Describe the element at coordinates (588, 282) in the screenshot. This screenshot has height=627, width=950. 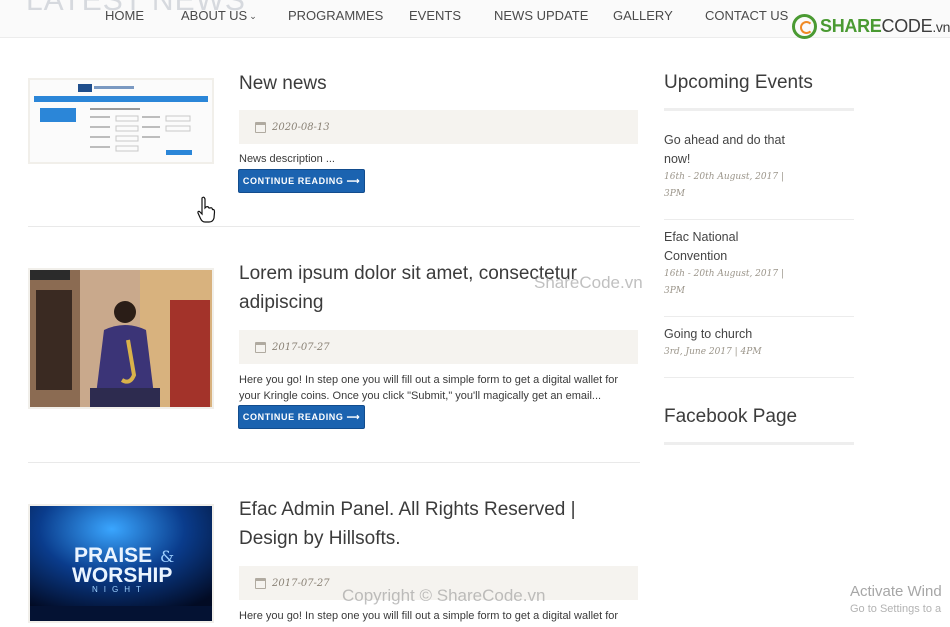
I see `watermark-center: ShareCode.vn` at that location.